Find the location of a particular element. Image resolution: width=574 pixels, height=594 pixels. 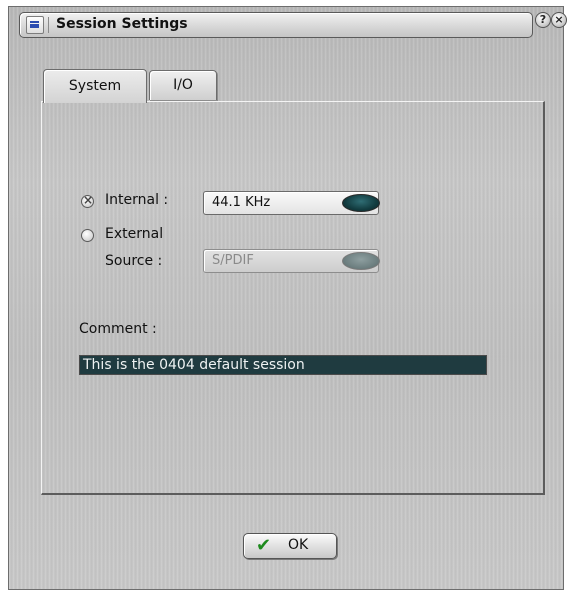

menu-icon is located at coordinates (34, 24).